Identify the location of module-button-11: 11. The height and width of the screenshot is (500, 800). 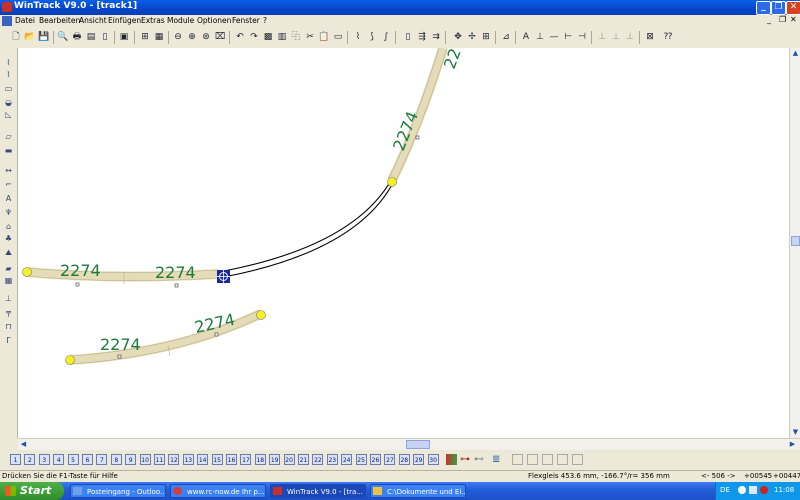
(159, 459).